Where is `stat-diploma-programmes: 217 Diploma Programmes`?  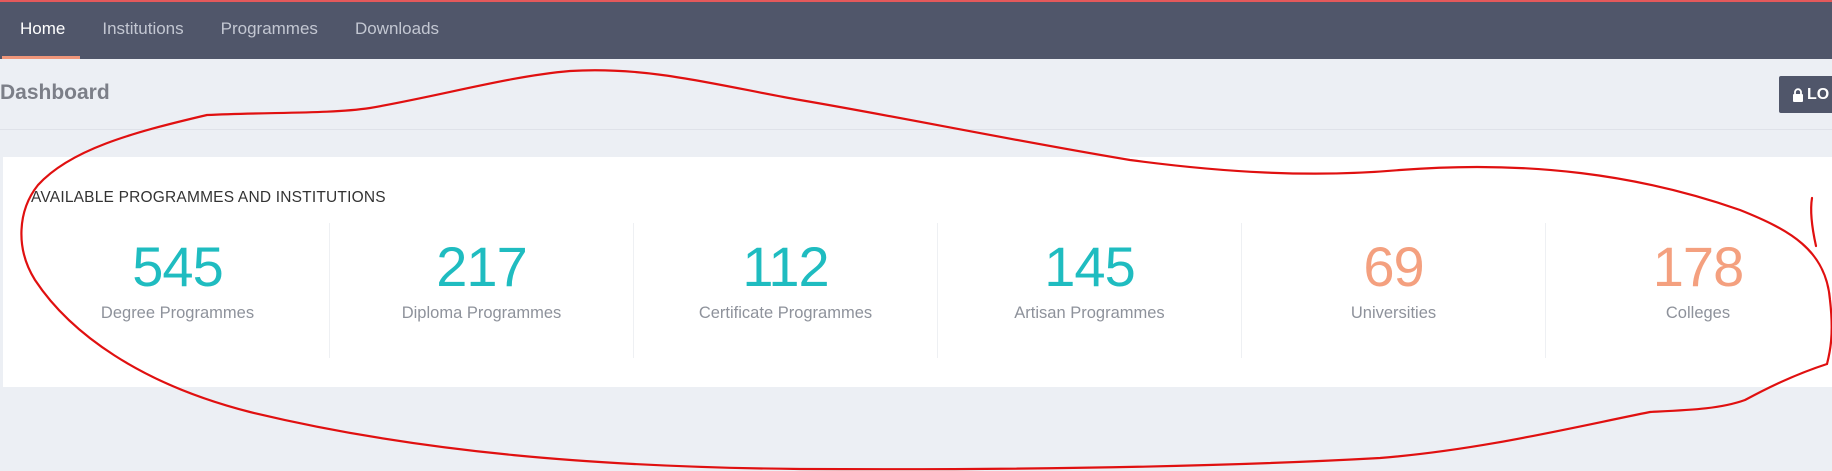
stat-diploma-programmes: 217 Diploma Programmes is located at coordinates (482, 290).